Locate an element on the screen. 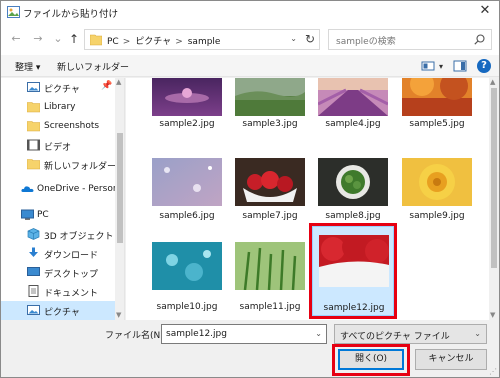 The width and height of the screenshot is (500, 378). file-item: sample3.jpg is located at coordinates (270, 106).